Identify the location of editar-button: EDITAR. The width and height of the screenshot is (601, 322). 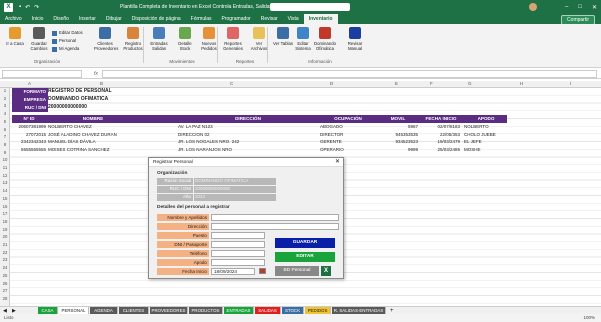
(305, 257).